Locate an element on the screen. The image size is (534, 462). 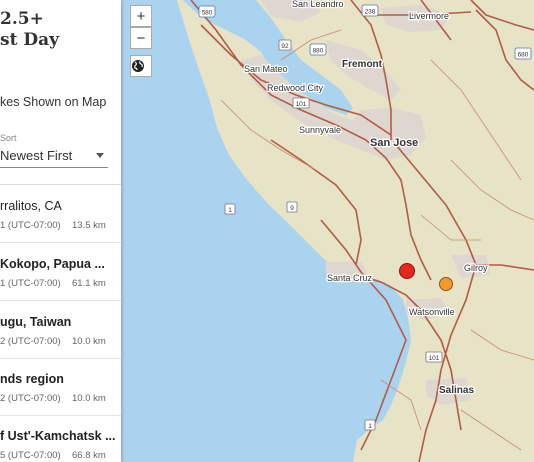
shield-label: 238 is located at coordinates (370, 12).